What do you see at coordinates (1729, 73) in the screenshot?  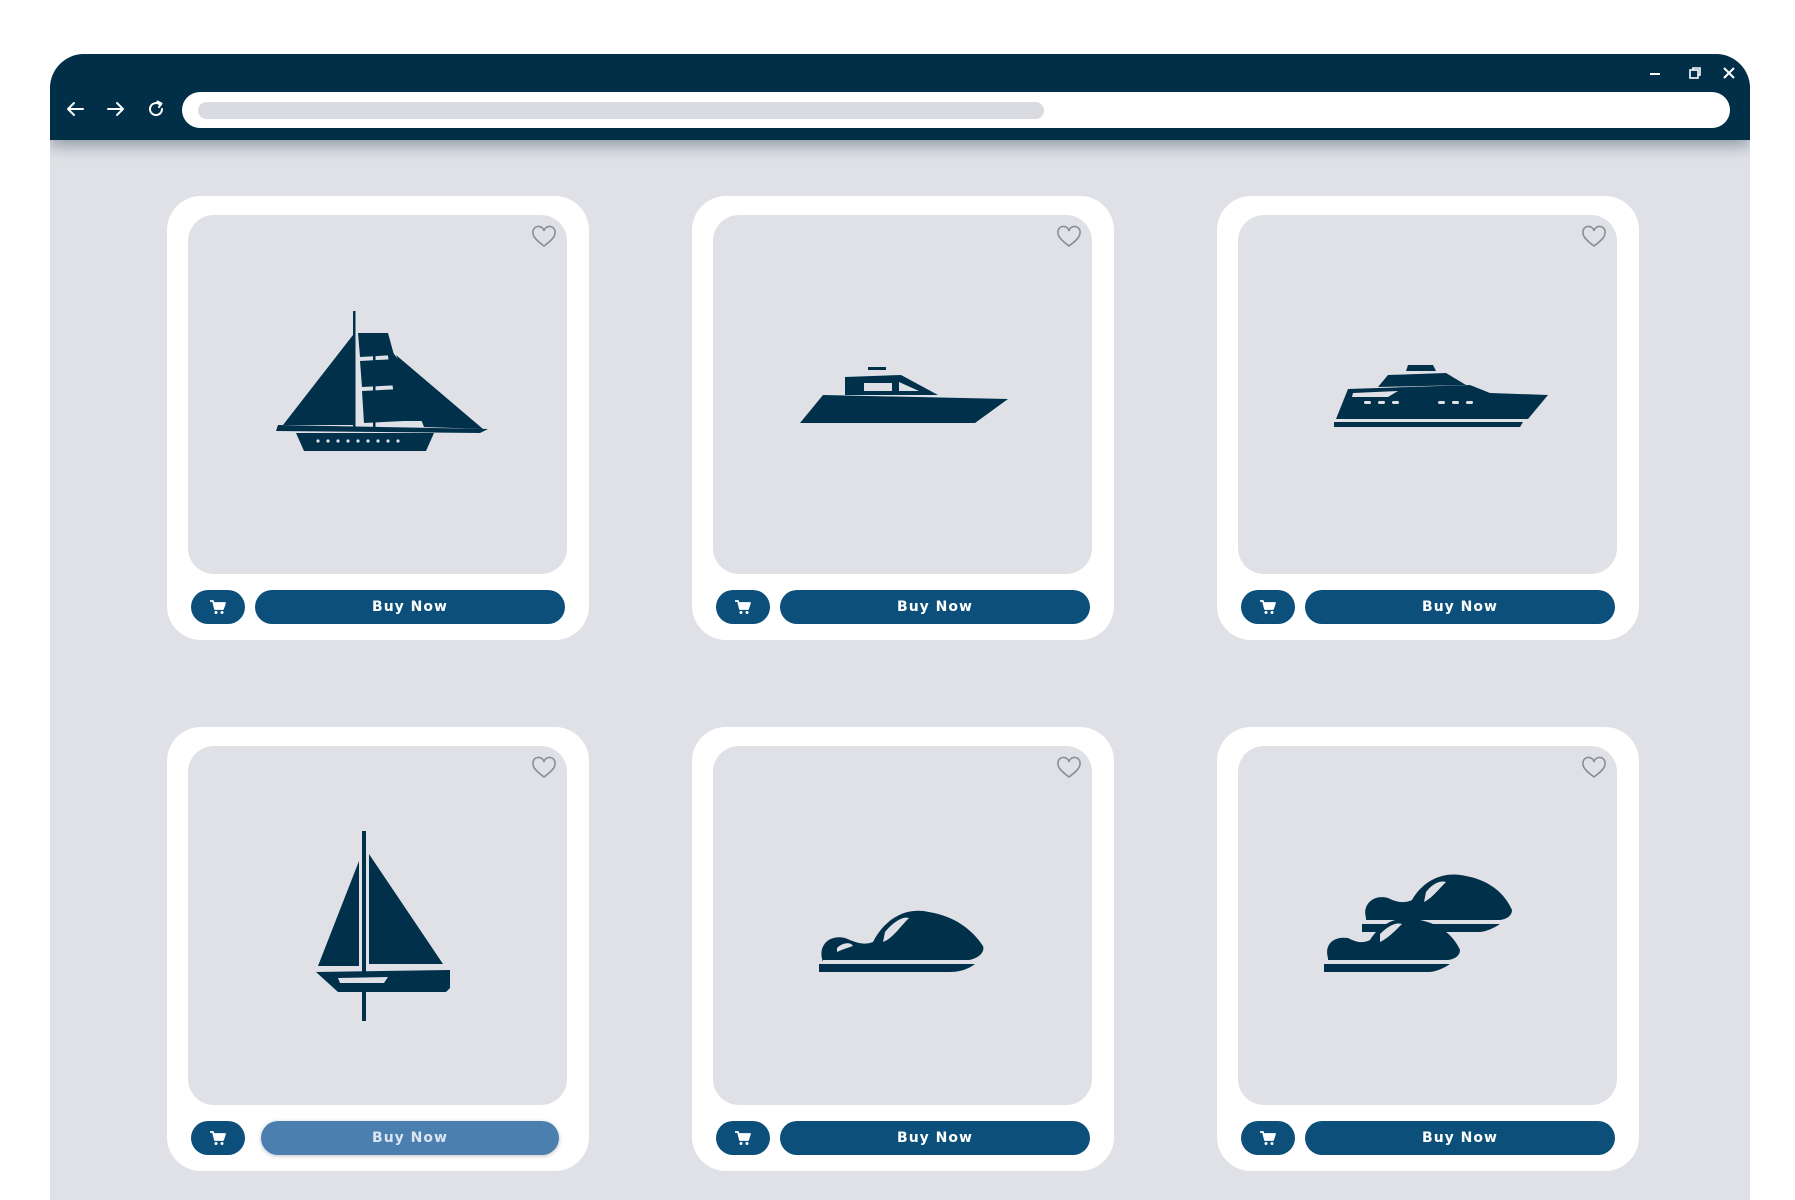 I see `close-icon` at bounding box center [1729, 73].